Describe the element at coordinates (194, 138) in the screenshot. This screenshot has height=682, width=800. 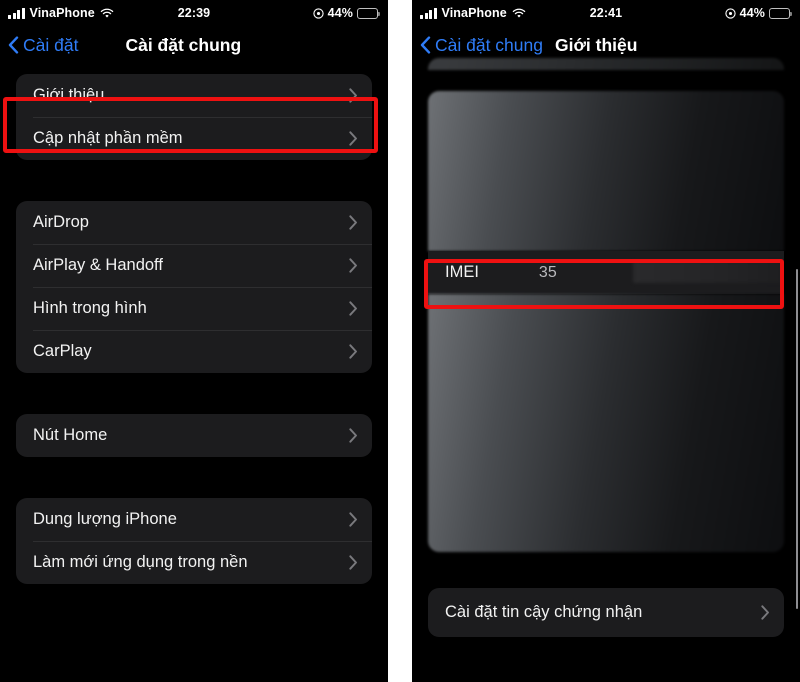
I see `sidebar-item-cap-nhat-phan-mem: Cập nhật phần mềm` at that location.